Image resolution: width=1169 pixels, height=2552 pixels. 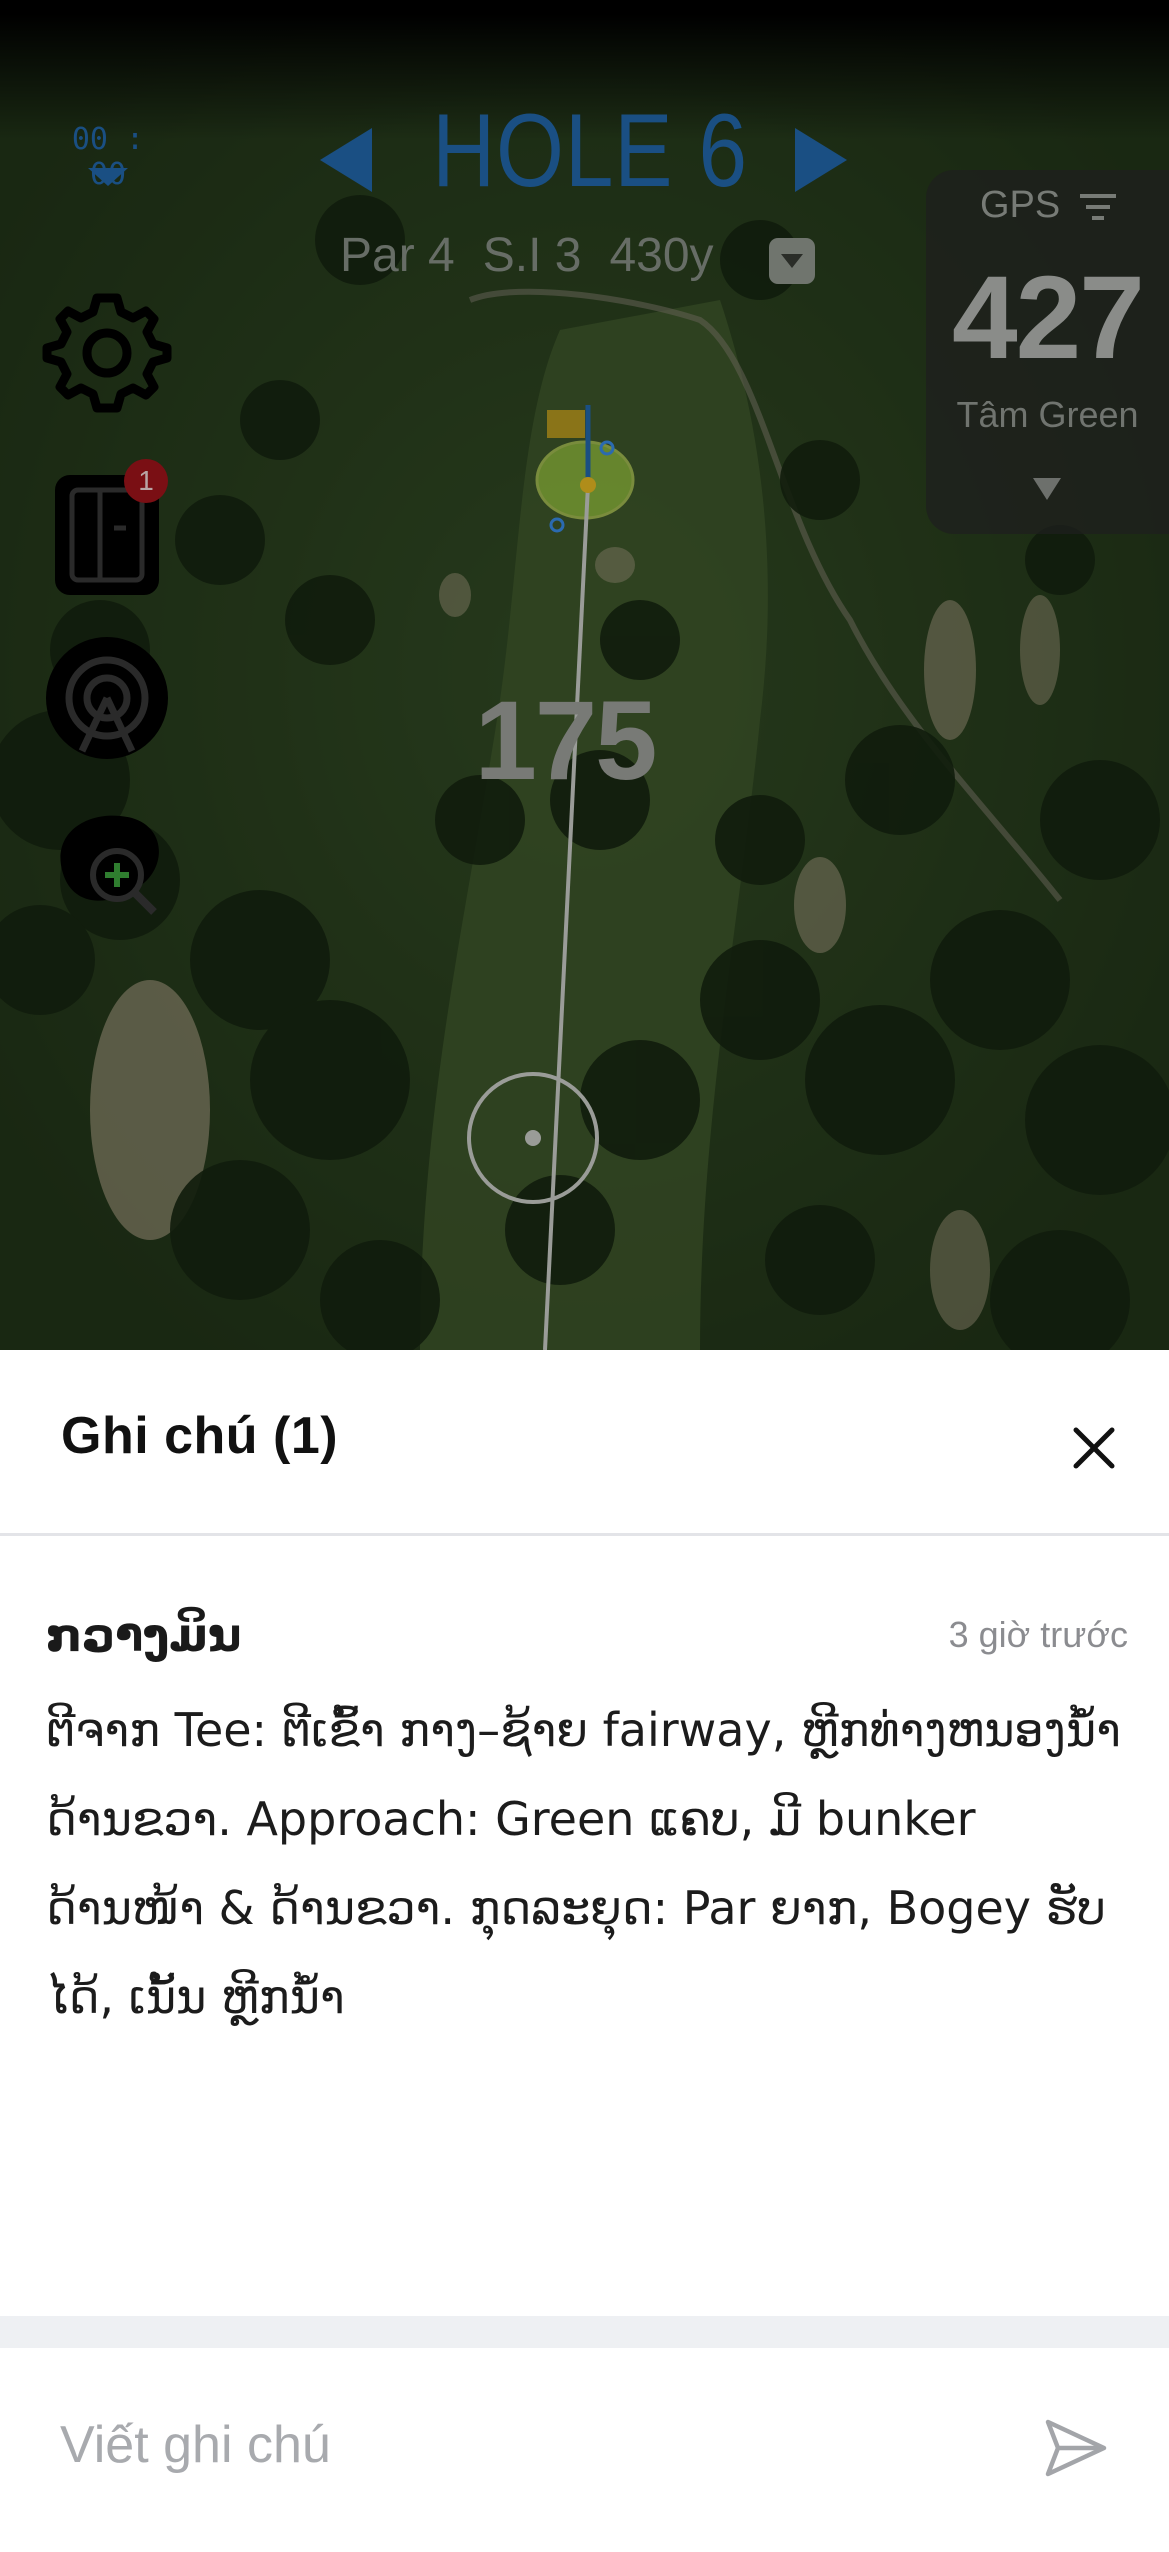 I want to click on next-hole-arrow-icon, so click(x=821, y=160).